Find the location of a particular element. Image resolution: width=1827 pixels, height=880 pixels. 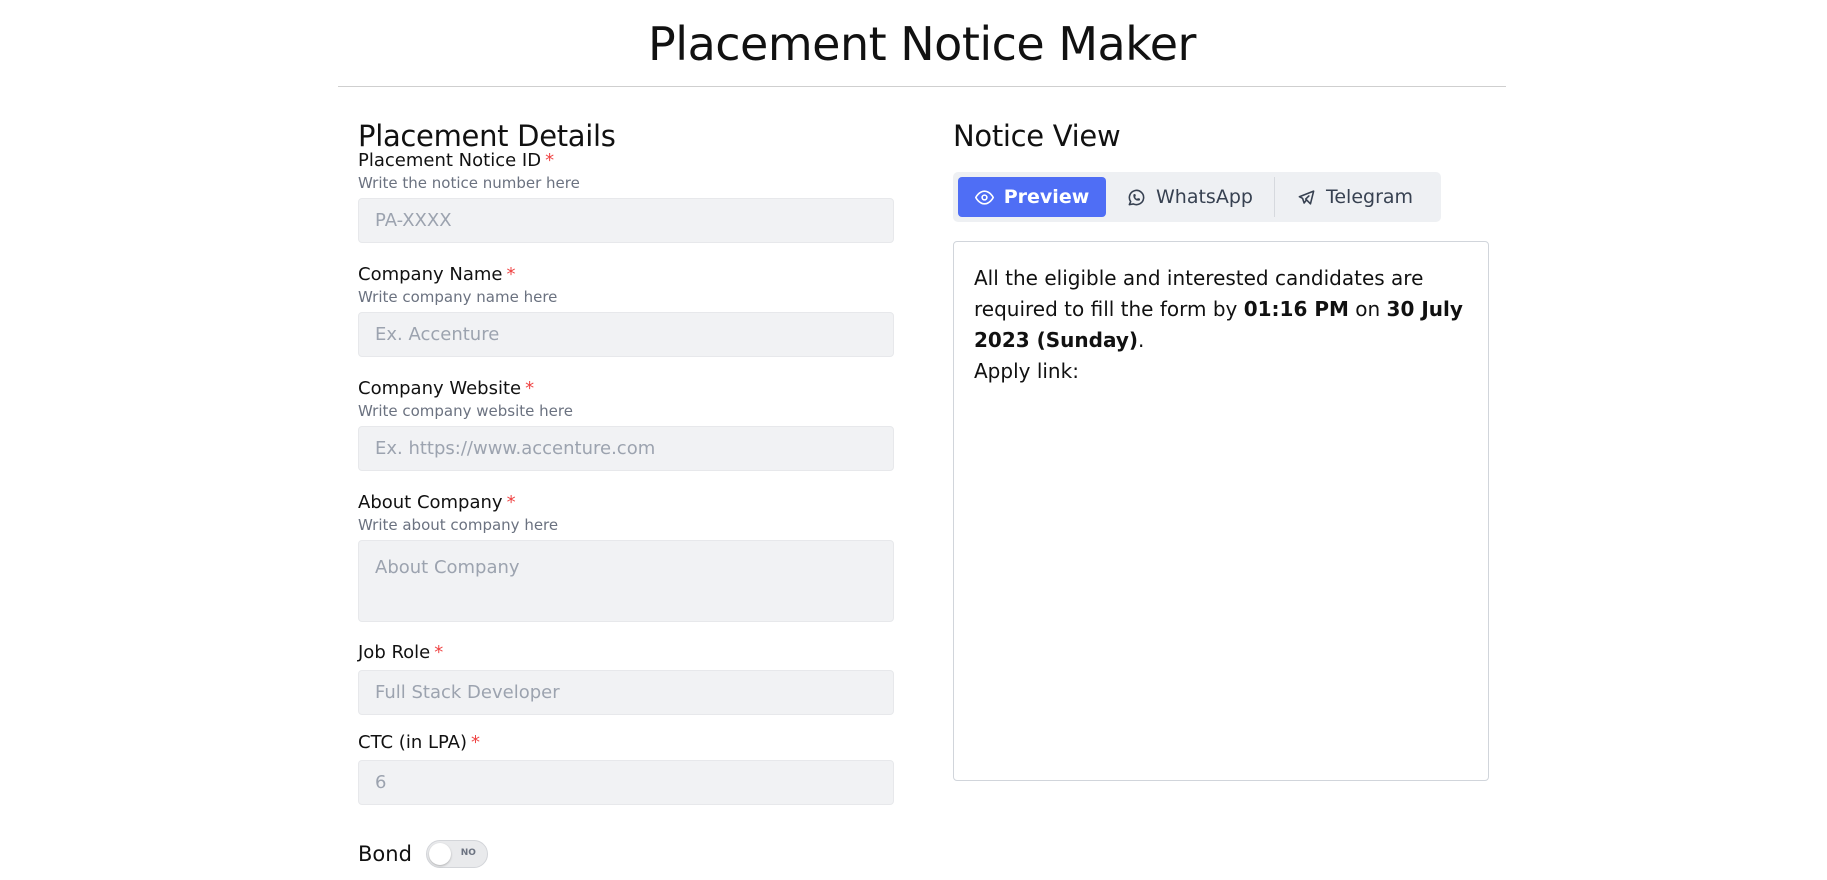

job-role-field: Job Role * is located at coordinates (626, 678).